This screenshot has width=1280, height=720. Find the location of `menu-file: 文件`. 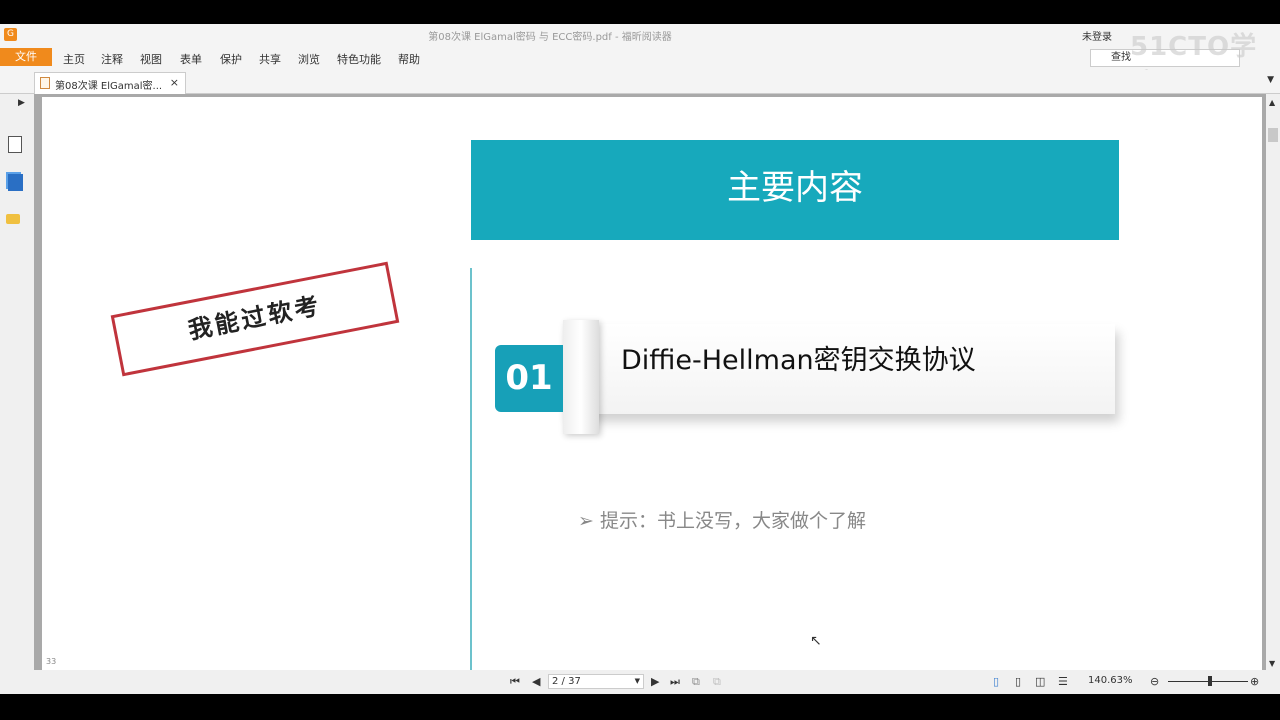

menu-file: 文件 is located at coordinates (26, 57).